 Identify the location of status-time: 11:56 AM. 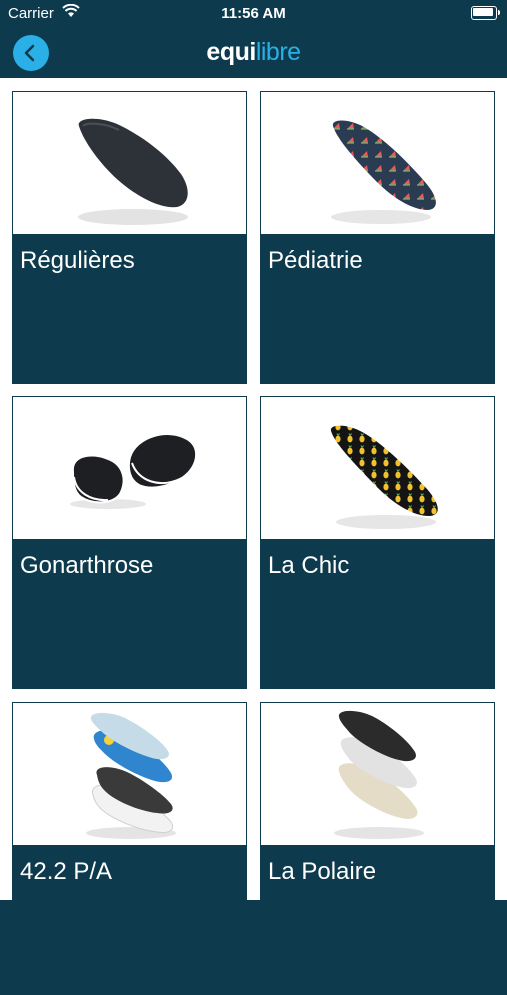
(253, 13).